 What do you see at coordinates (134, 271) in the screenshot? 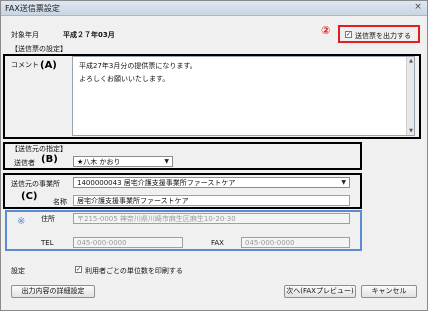
I see `print-units-label: 利用者ごとの単位数を印刷する` at bounding box center [134, 271].